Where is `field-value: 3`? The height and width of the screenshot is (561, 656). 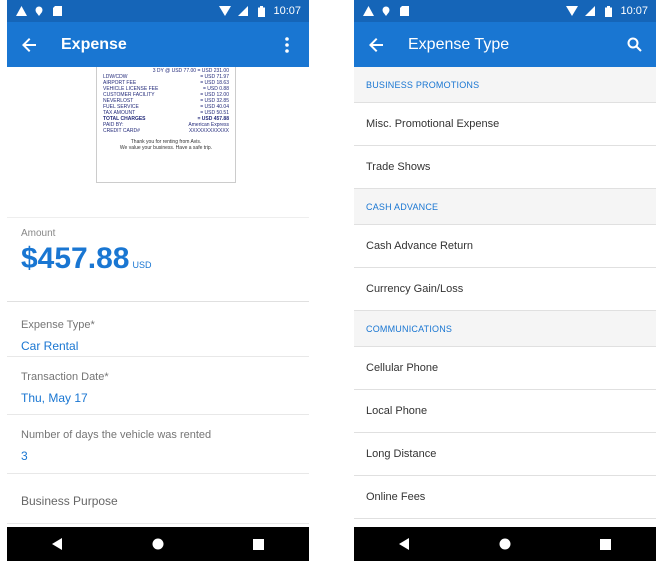
field-value: 3 is located at coordinates (24, 456).